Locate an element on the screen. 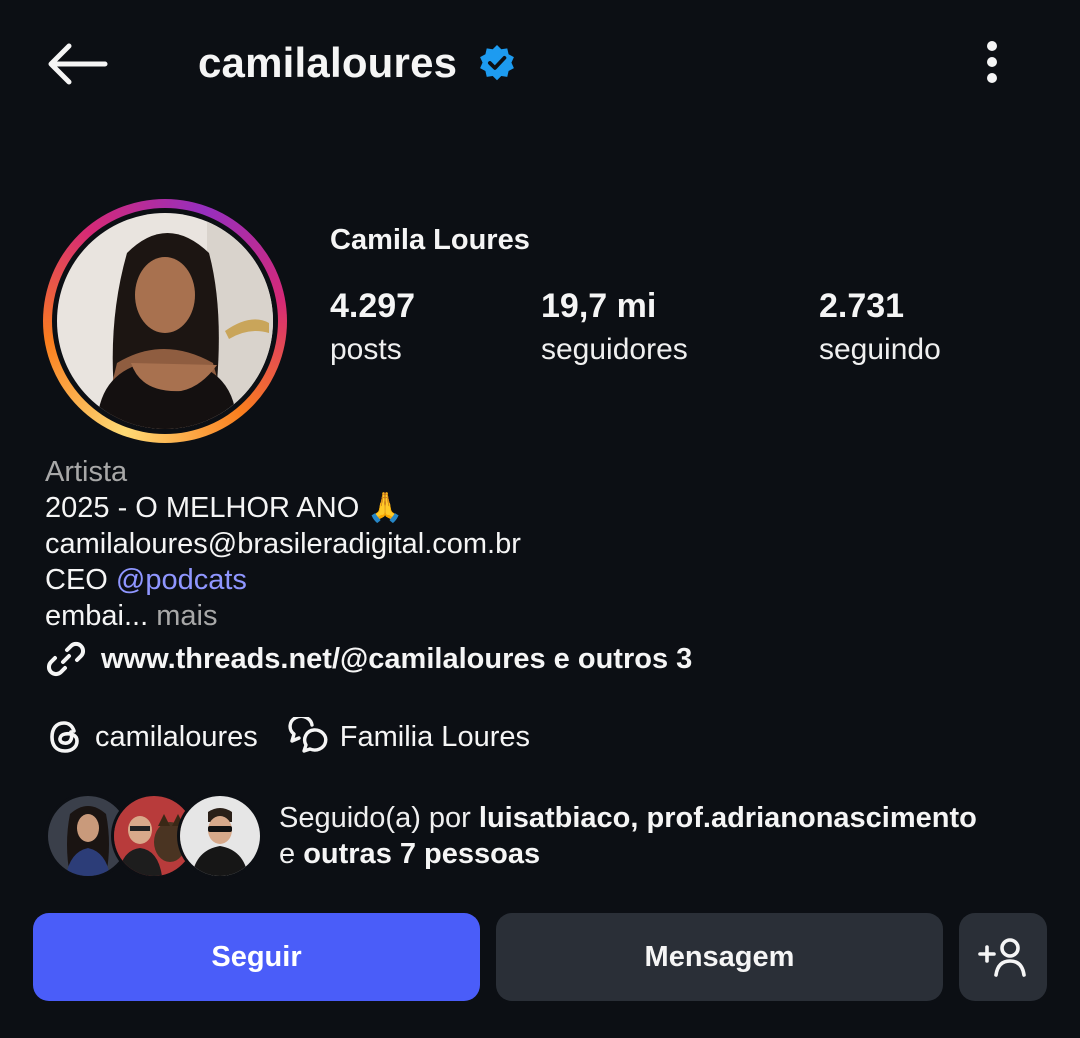 The image size is (1080, 1038). stat-following: 2.731 seguindo is located at coordinates (880, 329).